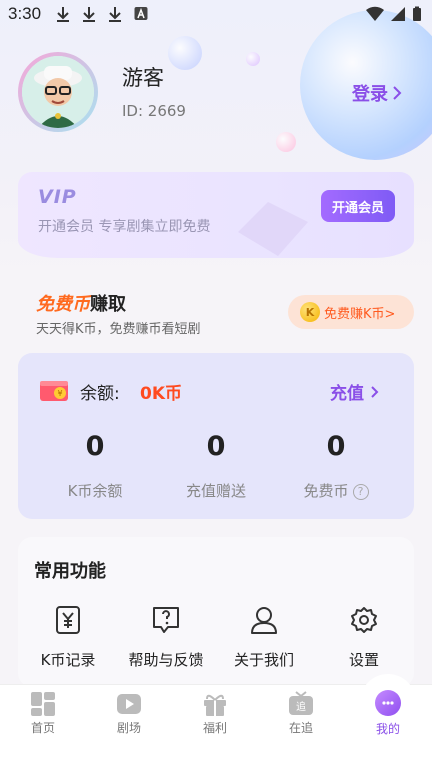 Image resolution: width=432 pixels, height=768 pixels. Describe the element at coordinates (25, 13) in the screenshot. I see `status-time: 3:30` at that location.